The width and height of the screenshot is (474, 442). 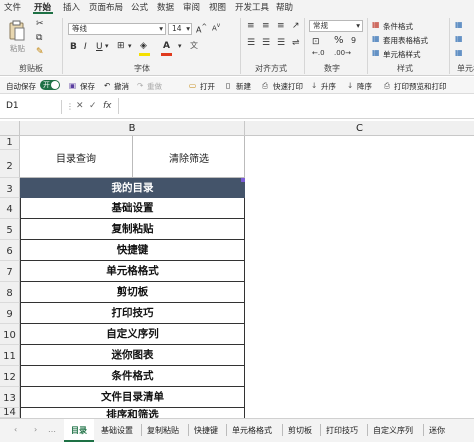 I want to click on new-button: 新建, so click(x=243, y=86).